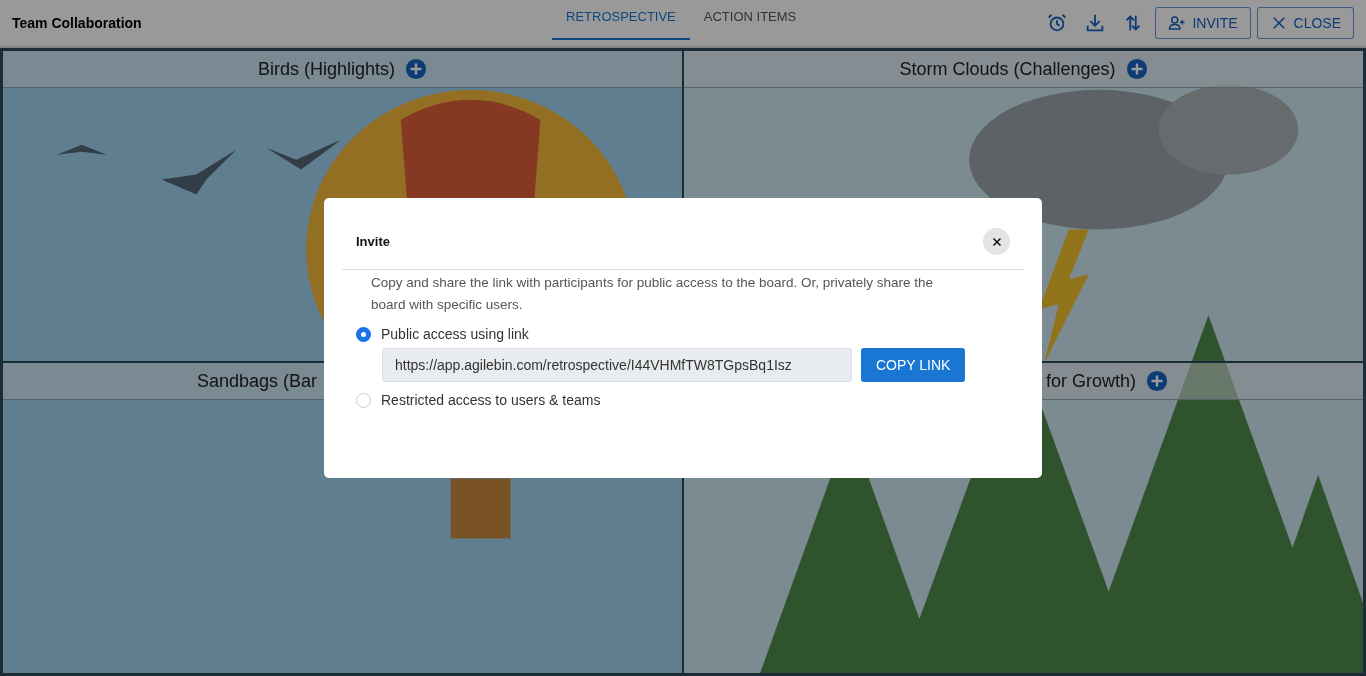 The height and width of the screenshot is (676, 1366). What do you see at coordinates (373, 241) in the screenshot?
I see `dialog-title: Invite` at bounding box center [373, 241].